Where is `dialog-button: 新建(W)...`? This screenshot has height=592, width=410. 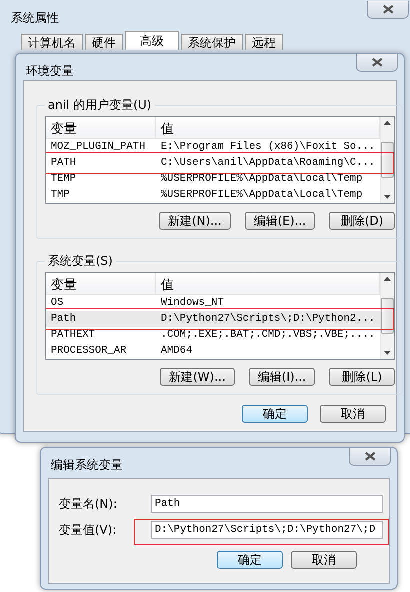
dialog-button: 新建(W)... is located at coordinates (197, 377).